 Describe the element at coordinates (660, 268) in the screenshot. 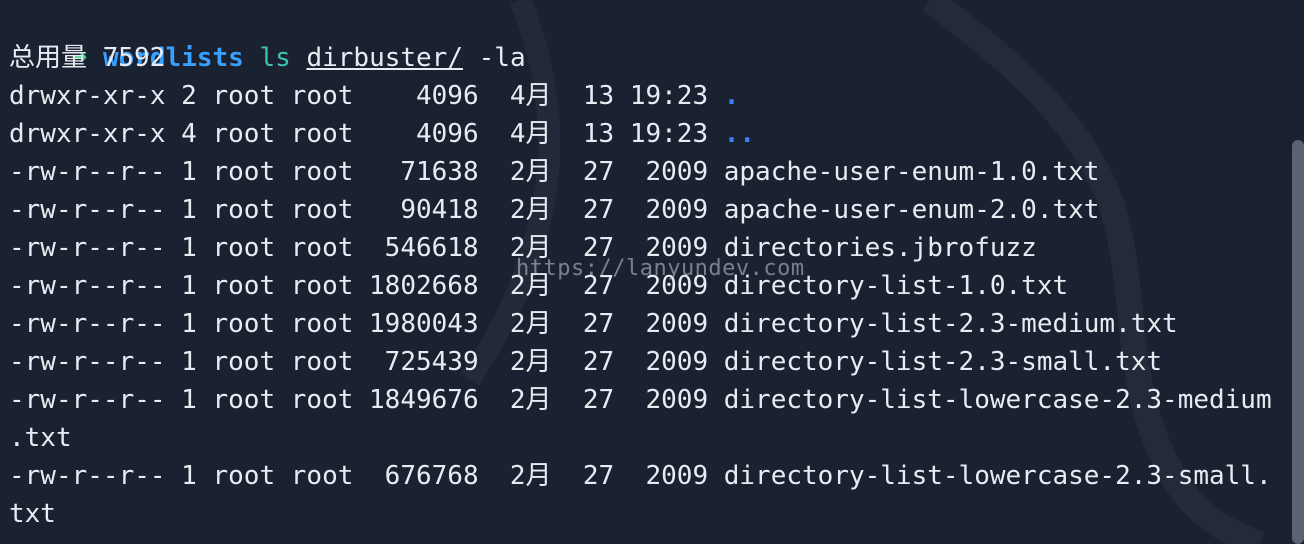

I see `site-watermark: https://lanyundev.com` at that location.